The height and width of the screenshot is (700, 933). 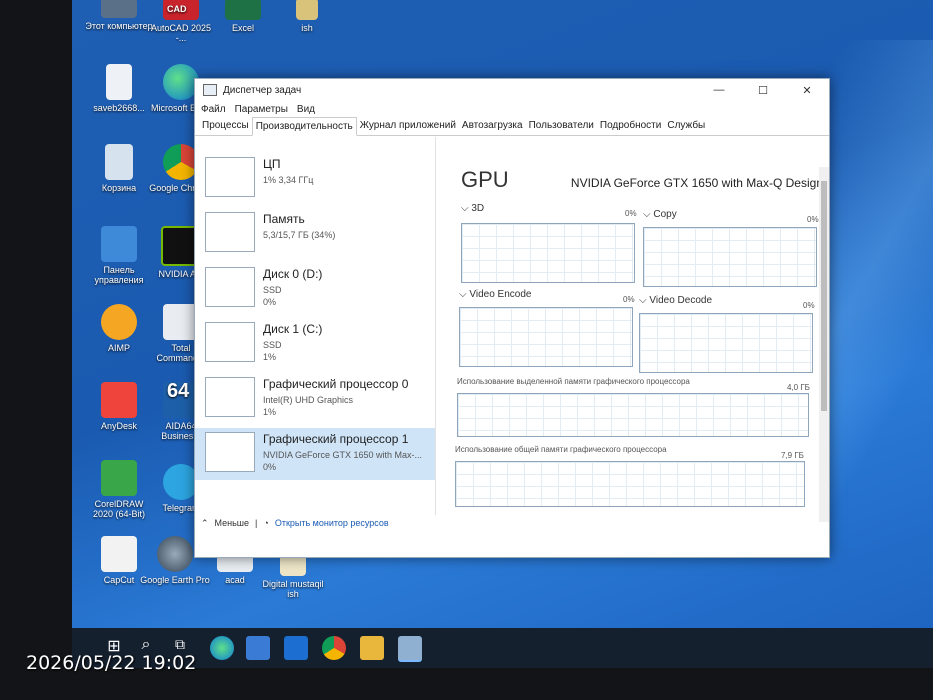 I want to click on engine-video-encode-label: ⌵ Video Encode, so click(x=495, y=294).